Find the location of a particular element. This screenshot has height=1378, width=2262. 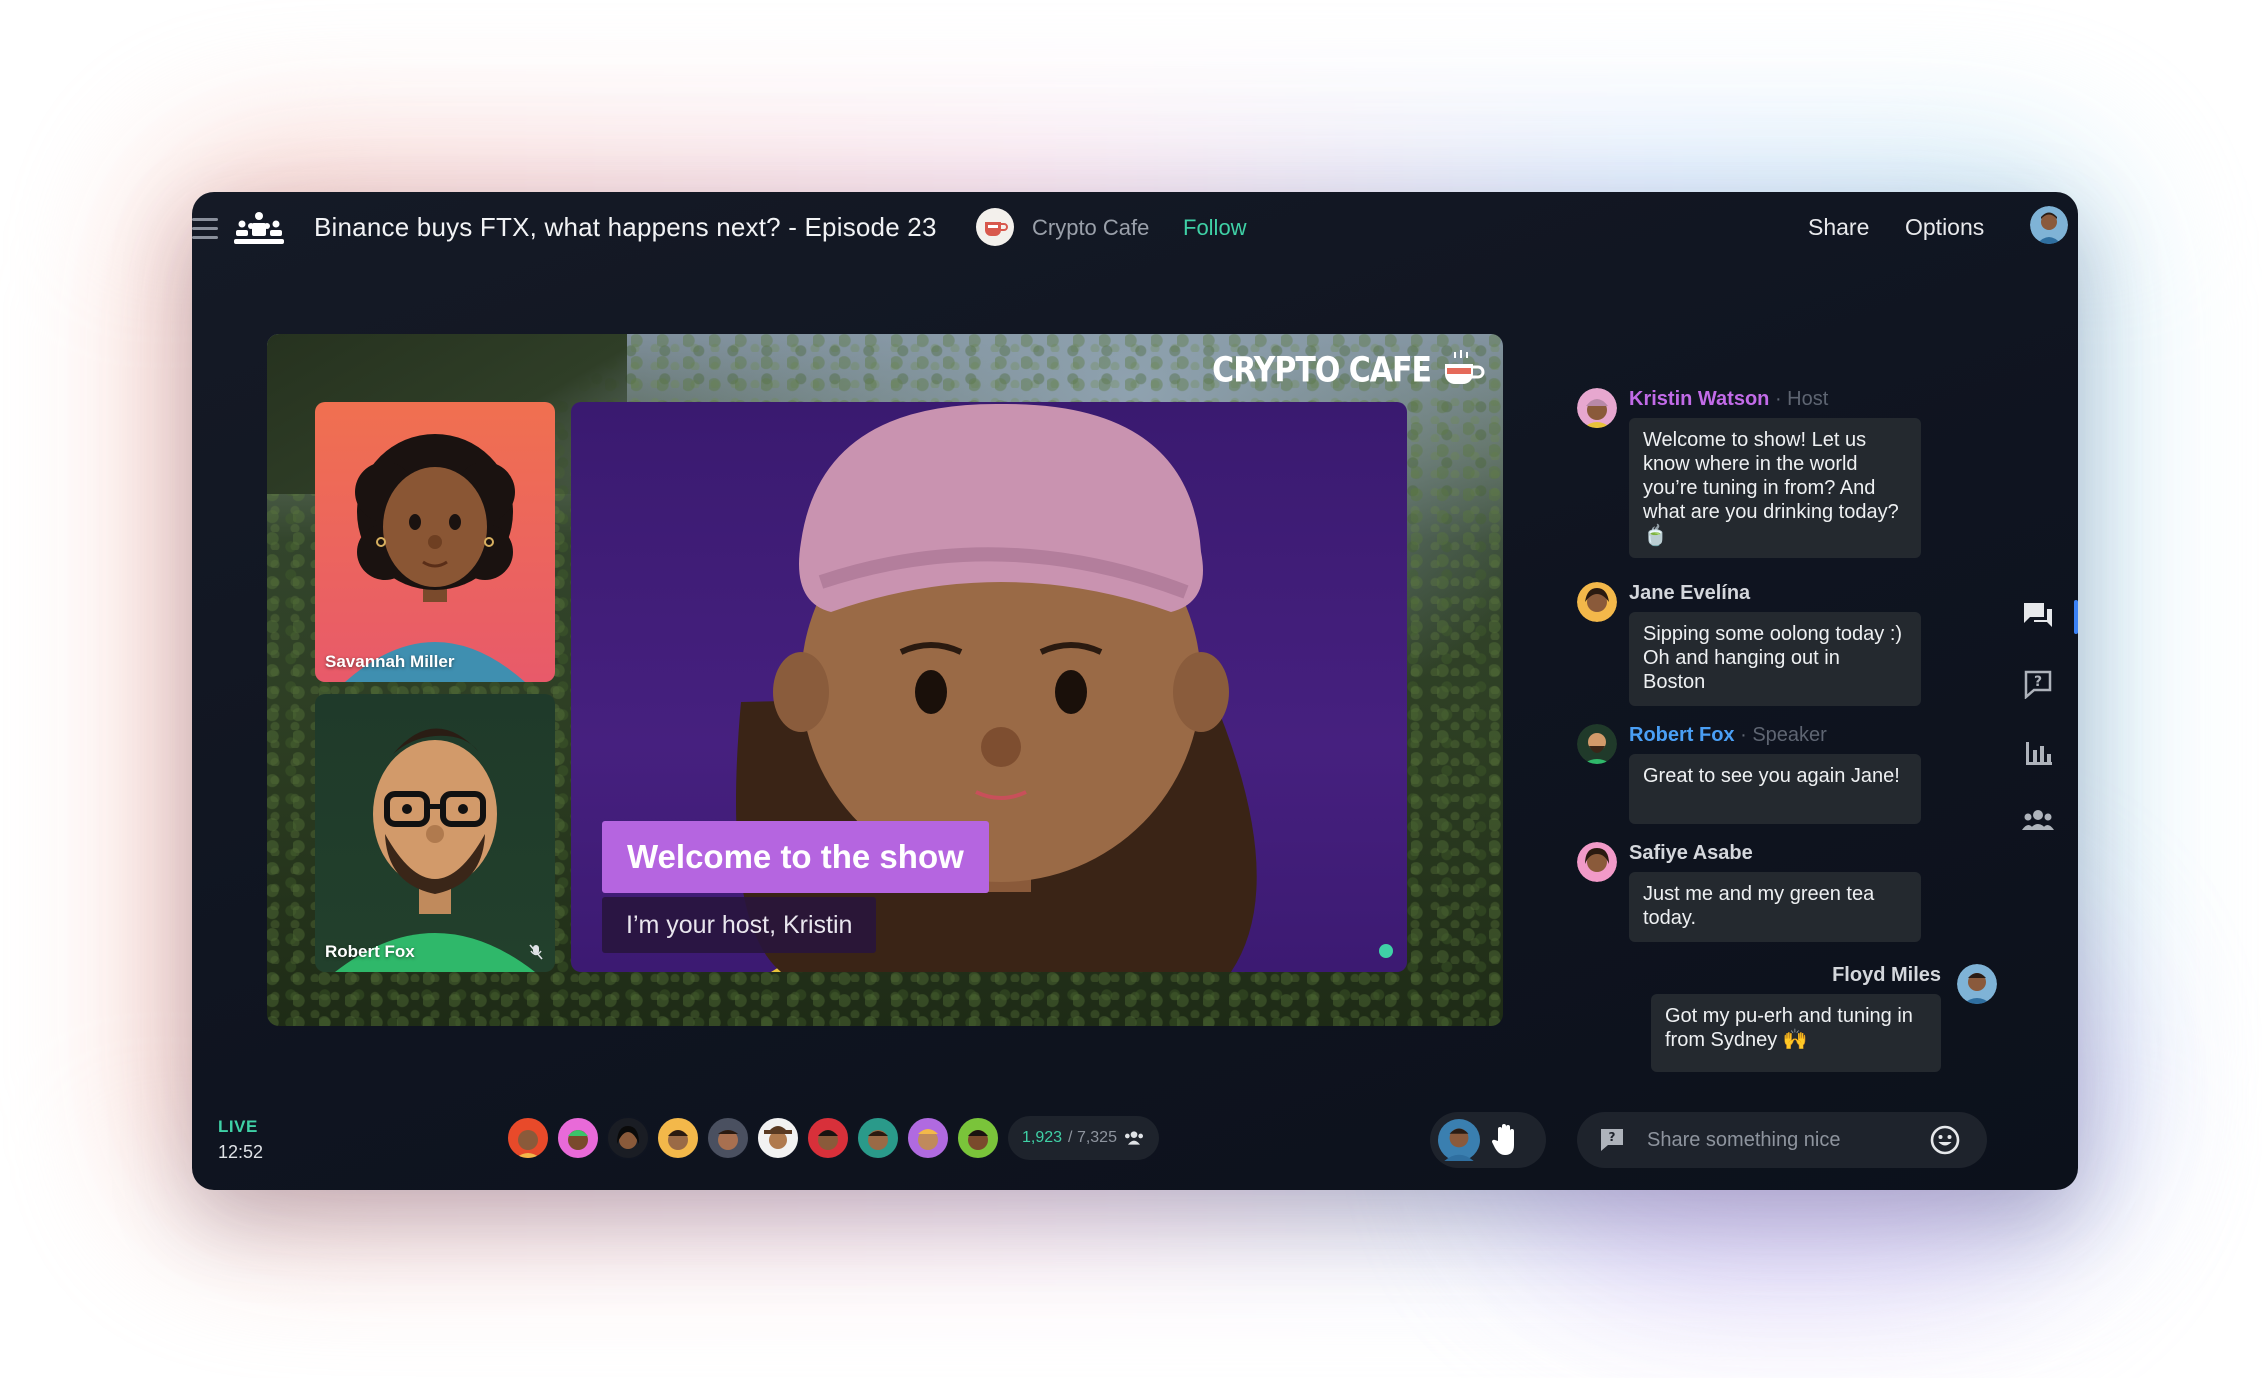

brand-watermark: CRYPTO CAFE is located at coordinates (1348, 370).